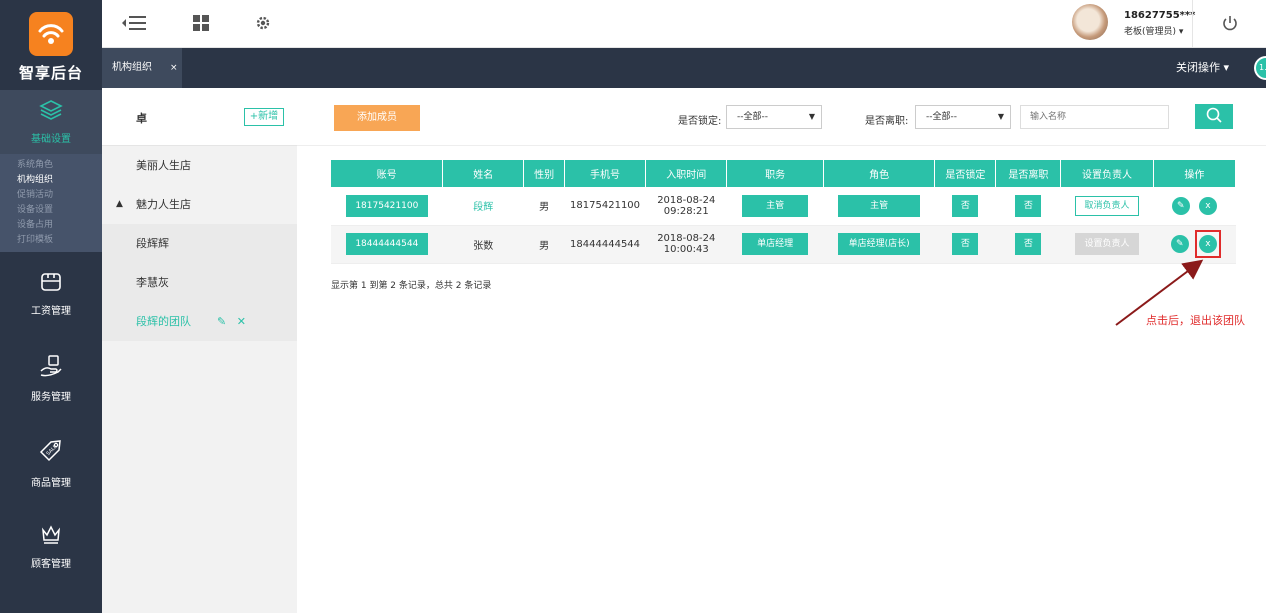 The image size is (1266, 613). I want to click on col-hire-date: 入职时间, so click(686, 173).